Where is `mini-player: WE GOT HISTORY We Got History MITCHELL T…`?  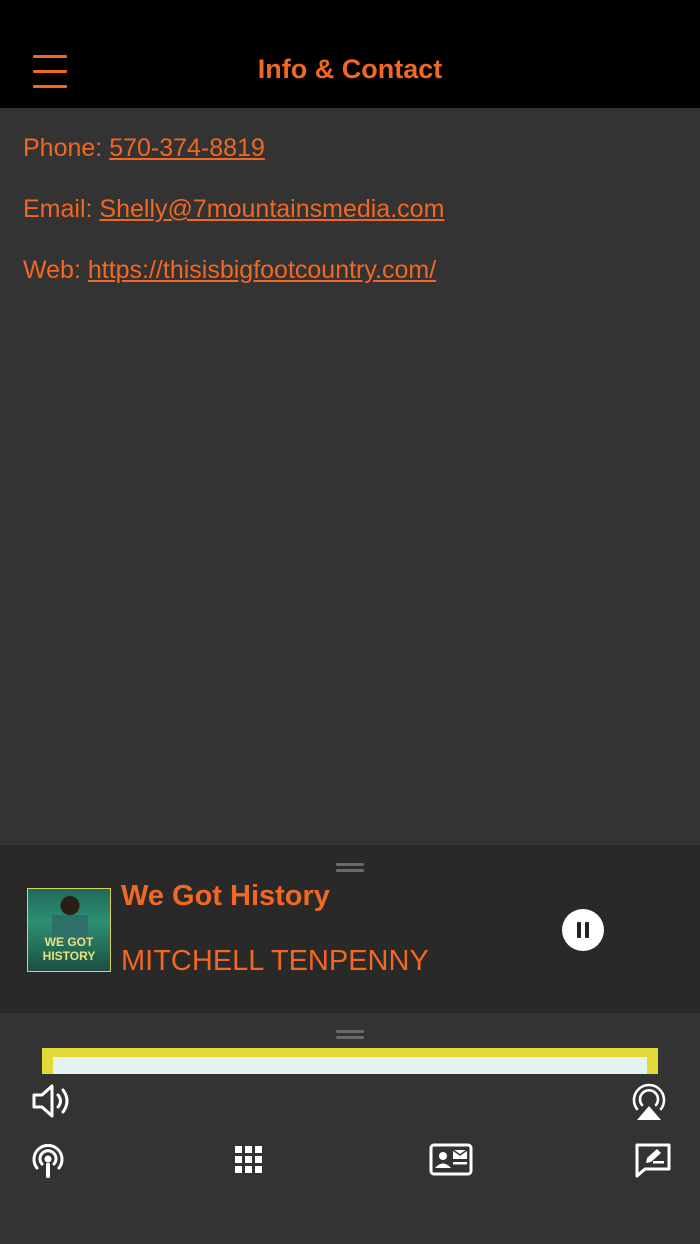
mini-player: WE GOT HISTORY We Got History MITCHELL T… is located at coordinates (350, 929).